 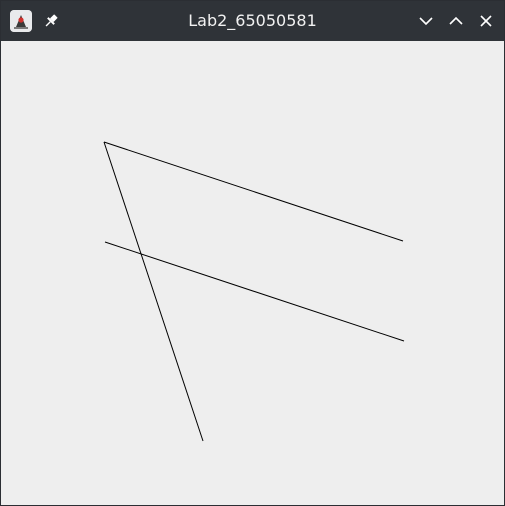 I want to click on title-bar: Lab2_65050581, so click(x=252, y=21).